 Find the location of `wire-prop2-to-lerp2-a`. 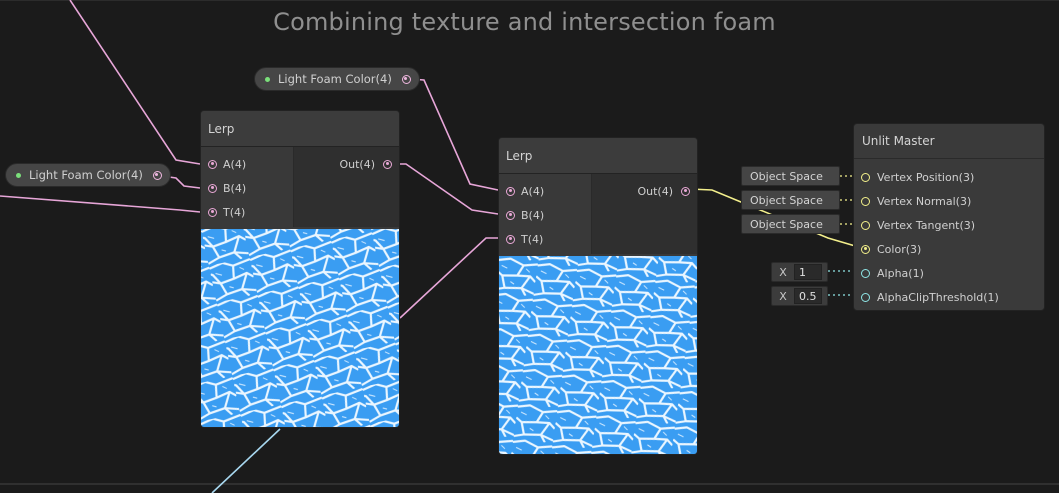

wire-prop2-to-lerp2-a is located at coordinates (454, 134).